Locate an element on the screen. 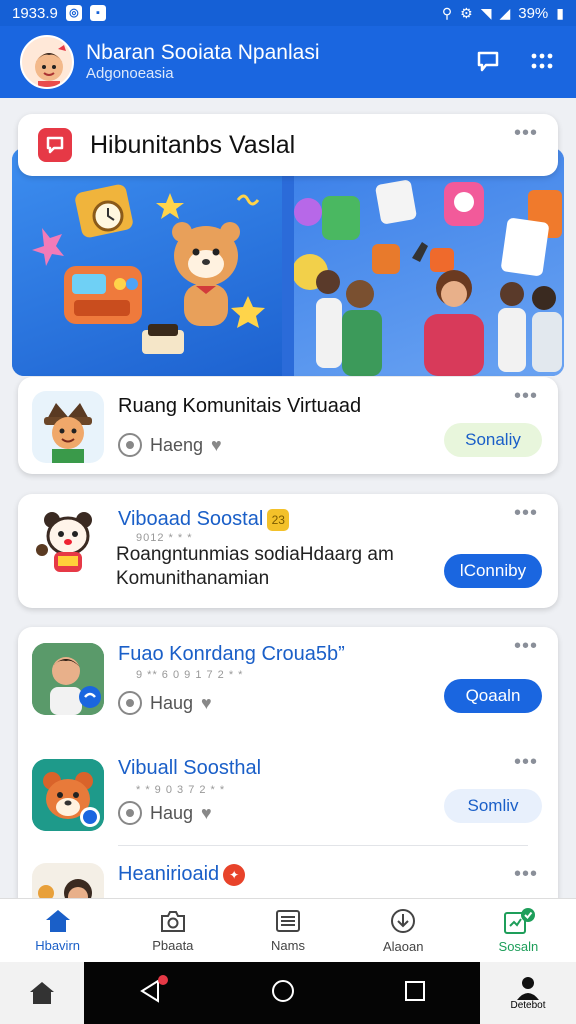 Image resolution: width=576 pixels, height=1024 pixels. notification-icon: ◎ is located at coordinates (73, 13).